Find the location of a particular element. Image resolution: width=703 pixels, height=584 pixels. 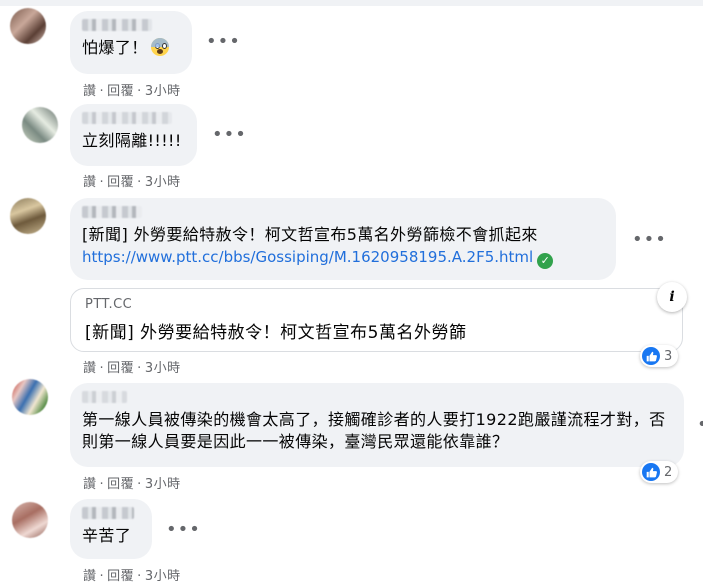

reaction-count: 2 is located at coordinates (659, 472).